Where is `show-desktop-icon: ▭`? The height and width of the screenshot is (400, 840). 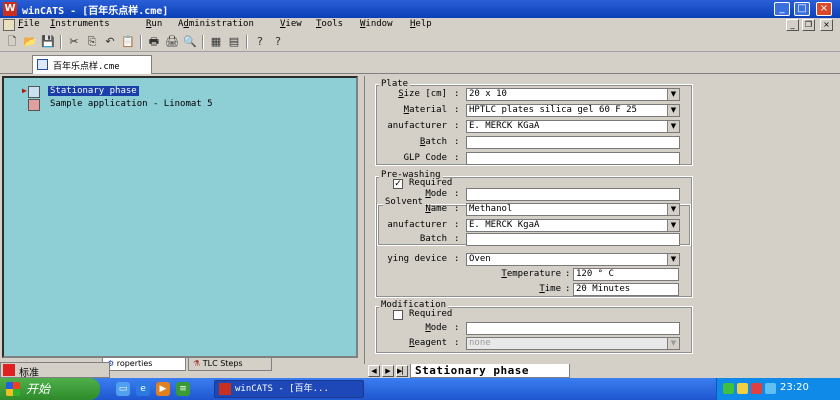
show-desktop-icon: ▭ is located at coordinates (123, 389).